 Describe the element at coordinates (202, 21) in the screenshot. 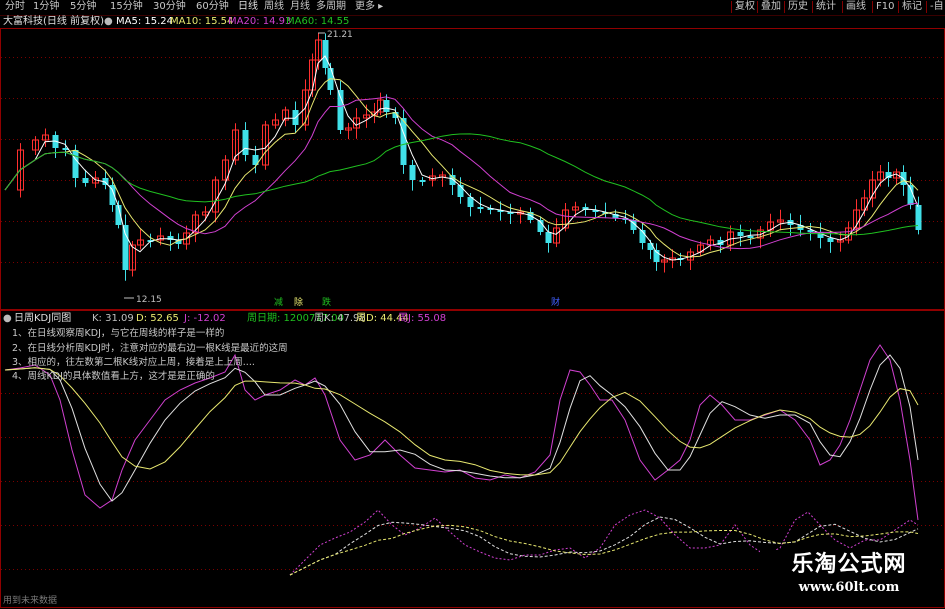

I see `ma-label-1: MA10: 15.54` at that location.